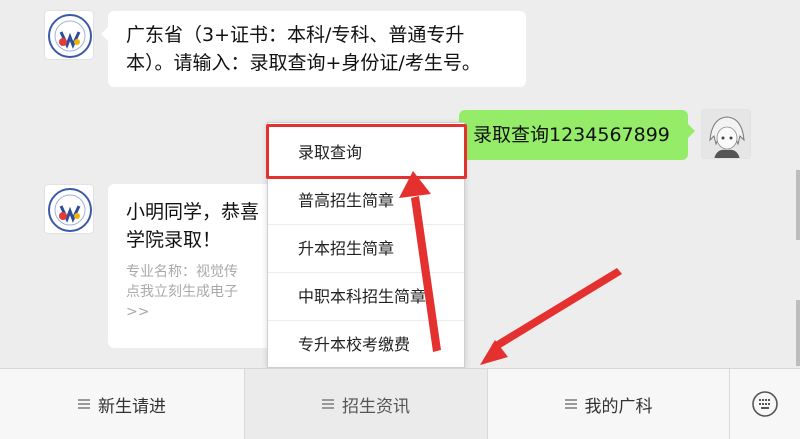 The width and height of the screenshot is (800, 439). I want to click on tab-my-school: 我的广科, so click(609, 404).